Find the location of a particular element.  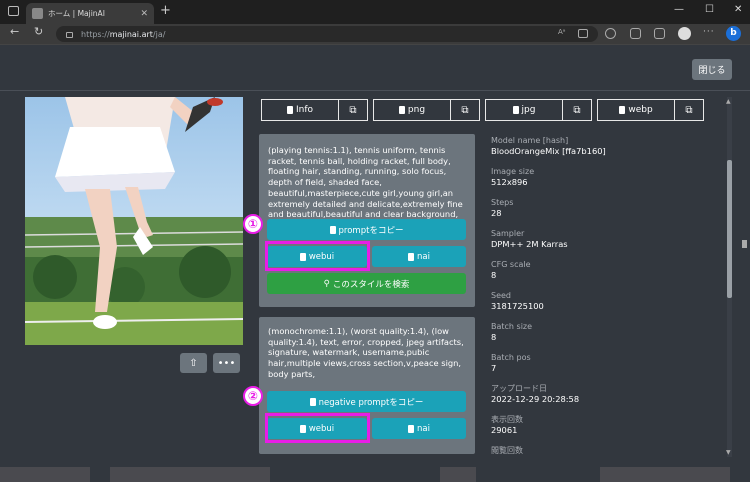

favorites-star-icon is located at coordinates (583, 33).